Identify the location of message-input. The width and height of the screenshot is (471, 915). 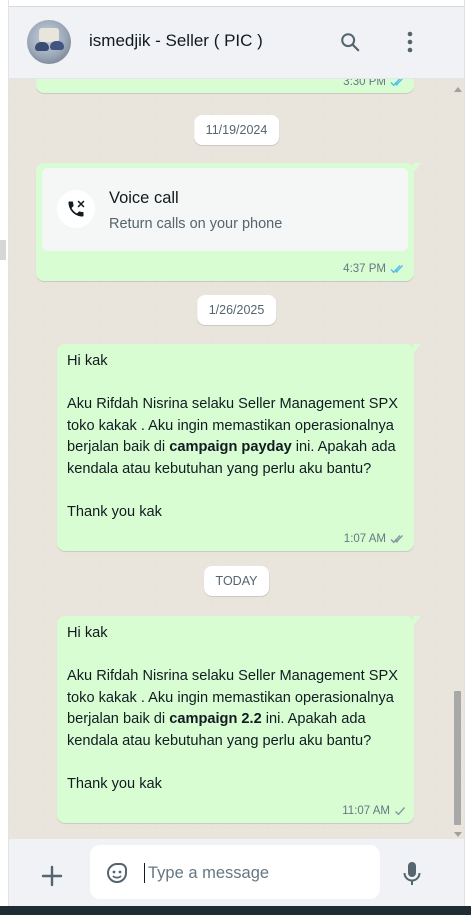
(258, 873).